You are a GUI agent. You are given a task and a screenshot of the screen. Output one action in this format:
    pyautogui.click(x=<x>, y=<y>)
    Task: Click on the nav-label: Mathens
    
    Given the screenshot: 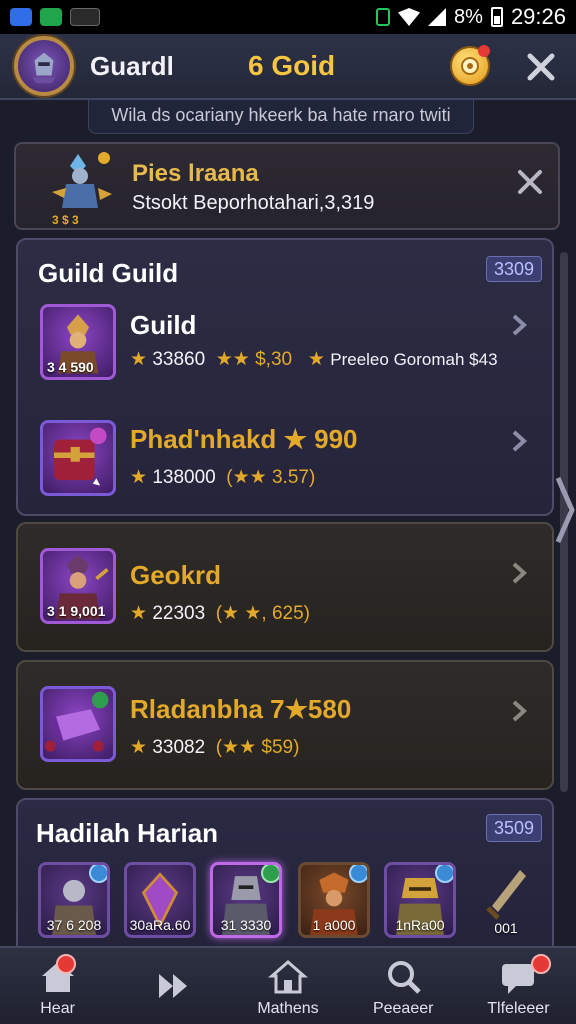 What is the action you would take?
    pyautogui.click(x=288, y=1008)
    